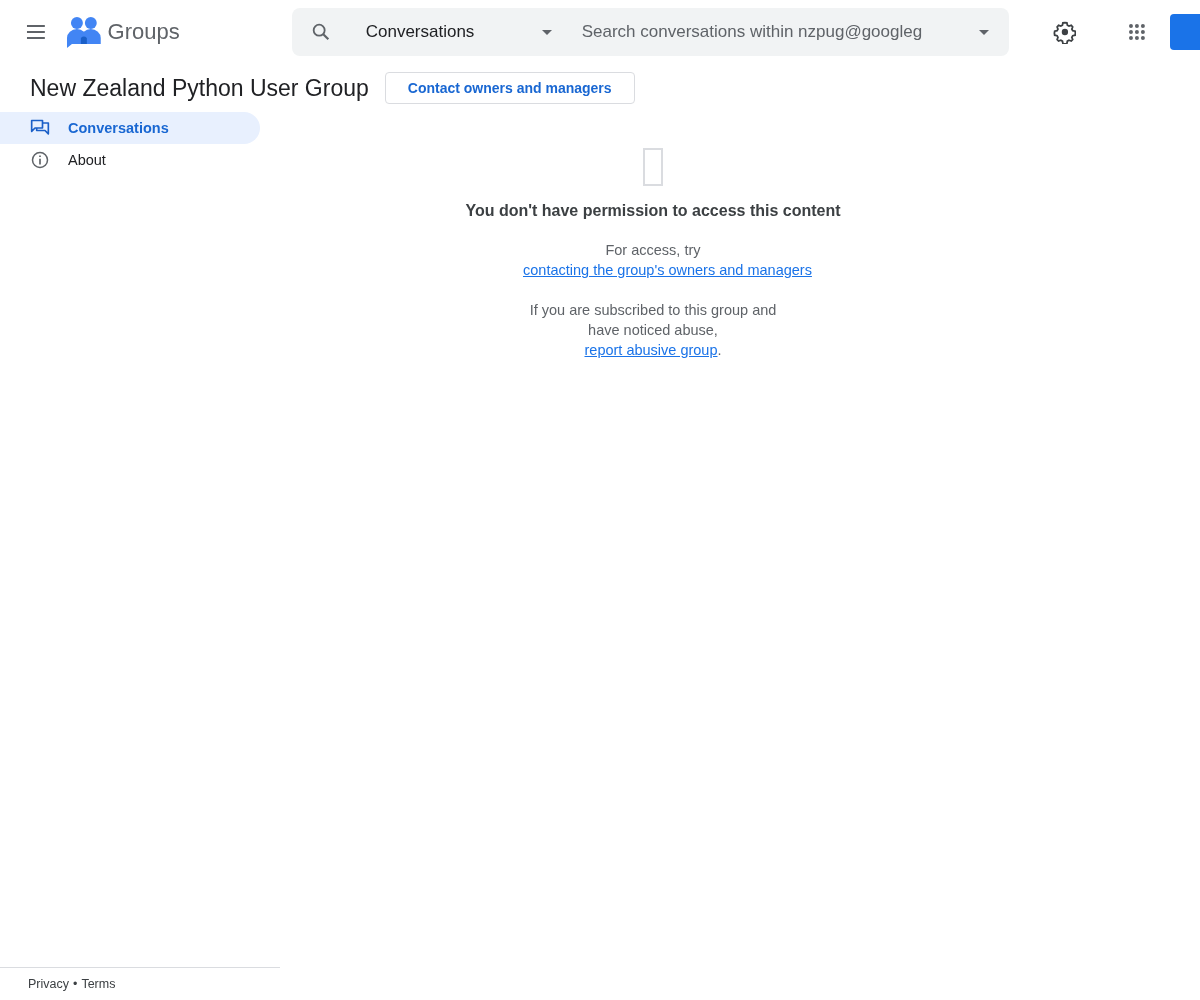  Describe the element at coordinates (653, 167) in the screenshot. I see `empty-rectangle-icon` at that location.